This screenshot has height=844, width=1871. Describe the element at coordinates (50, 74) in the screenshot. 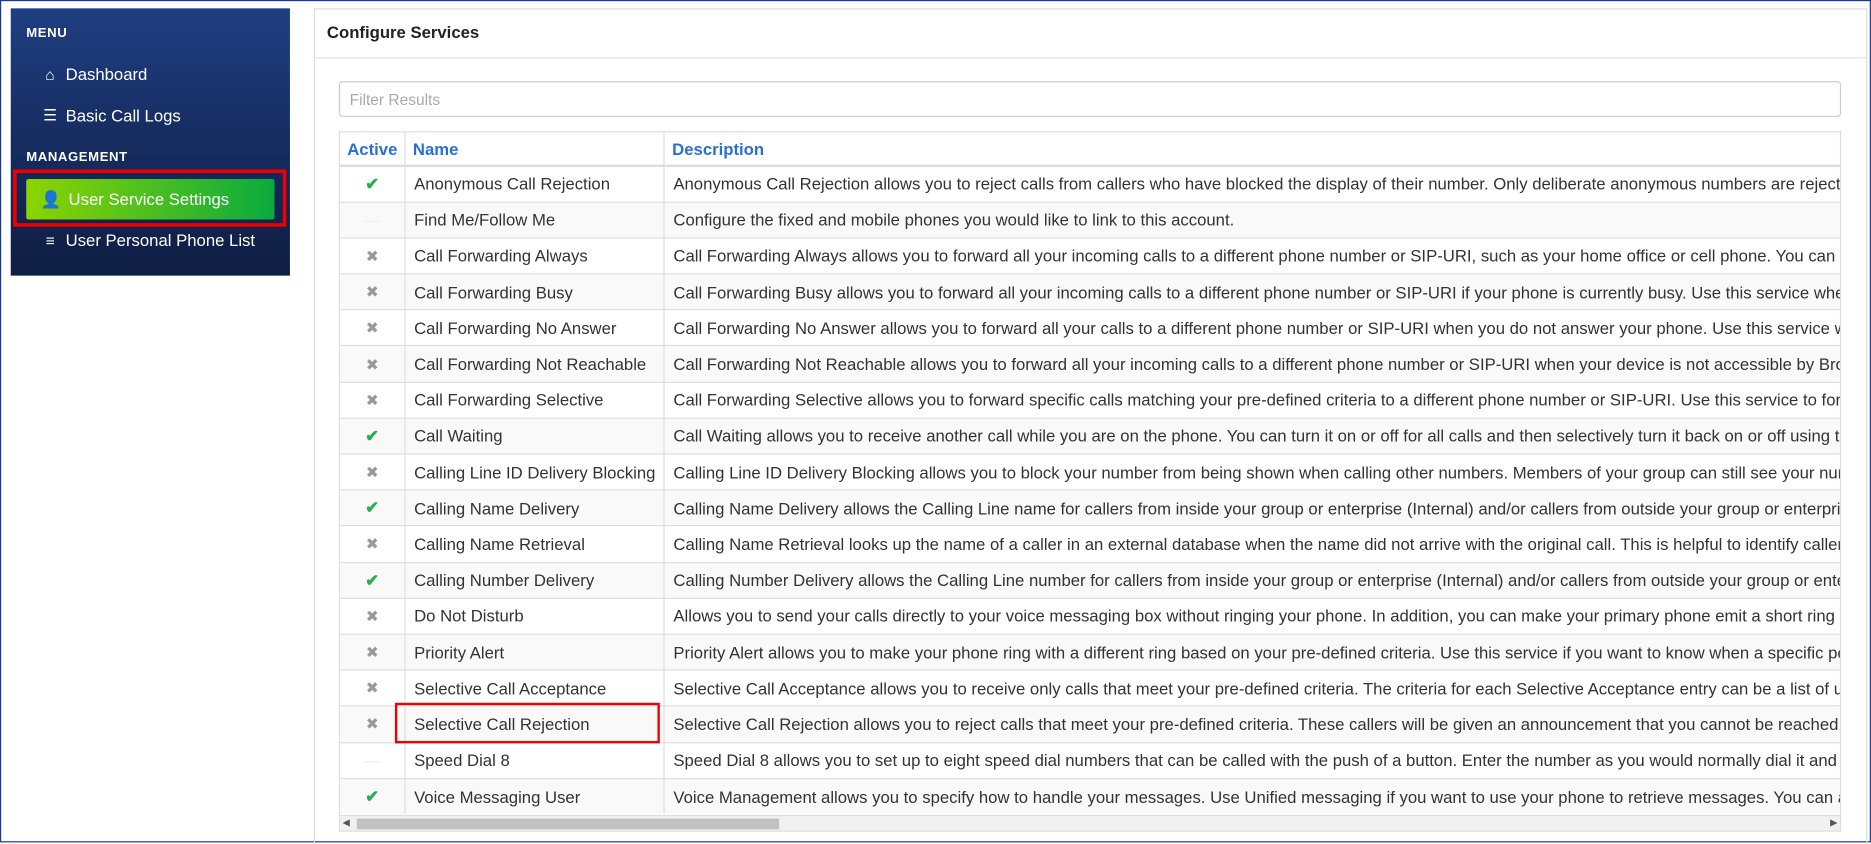

I see `home-icon: ⌂` at that location.